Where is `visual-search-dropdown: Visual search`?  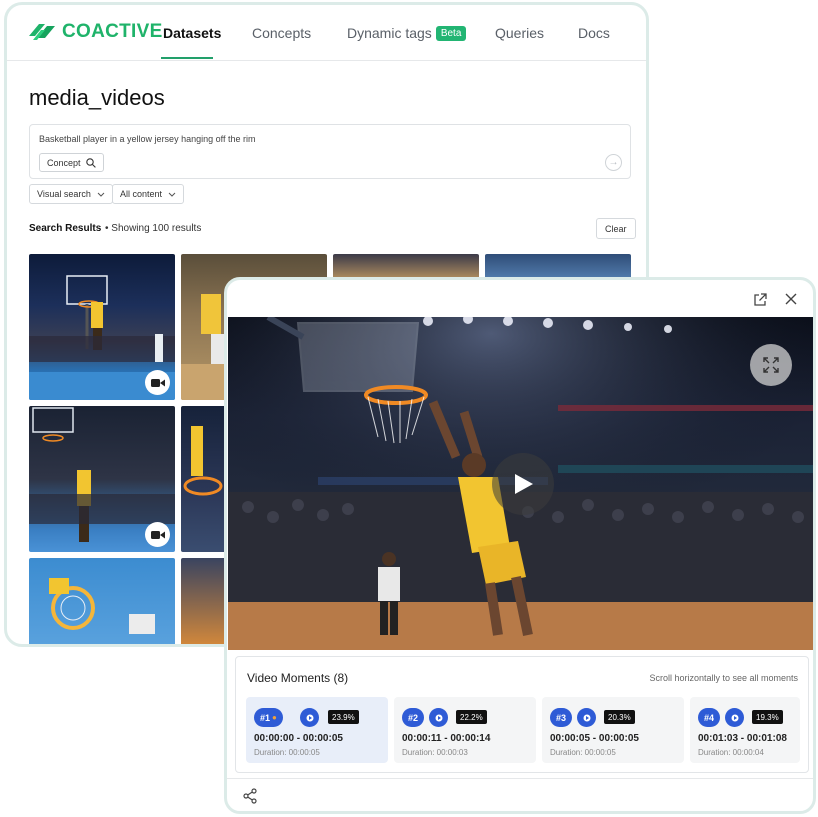 visual-search-dropdown: Visual search is located at coordinates (71, 194).